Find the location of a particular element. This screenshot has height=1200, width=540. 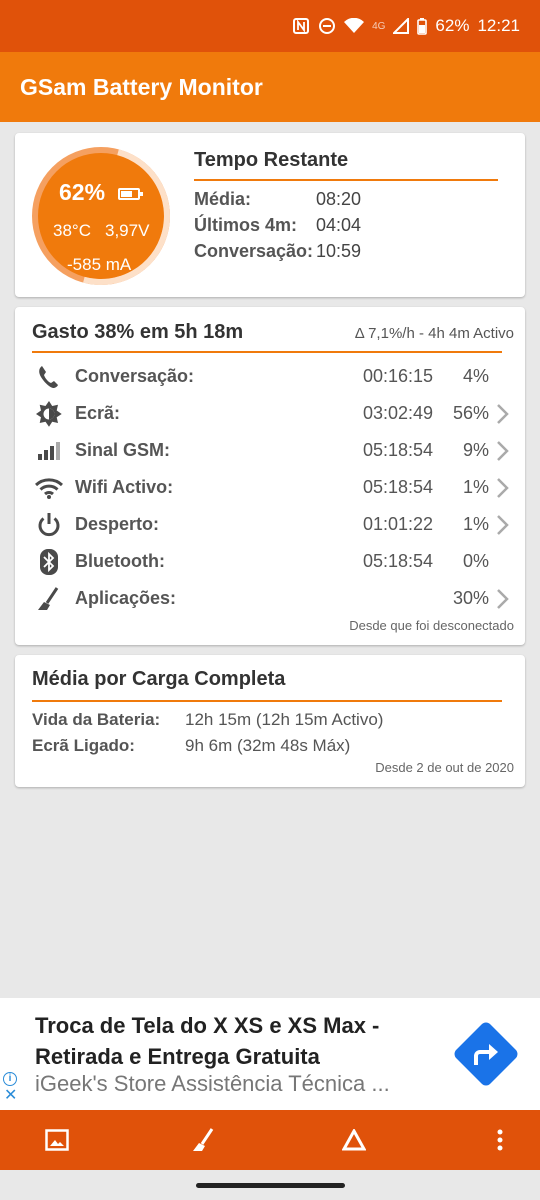

item-name: Bluetooth: is located at coordinates (120, 561).